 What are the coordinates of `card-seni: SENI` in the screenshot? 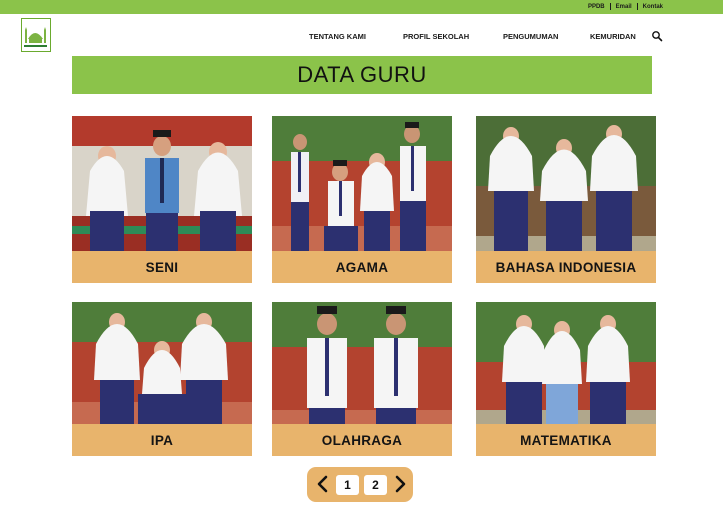 It's located at (162, 201).